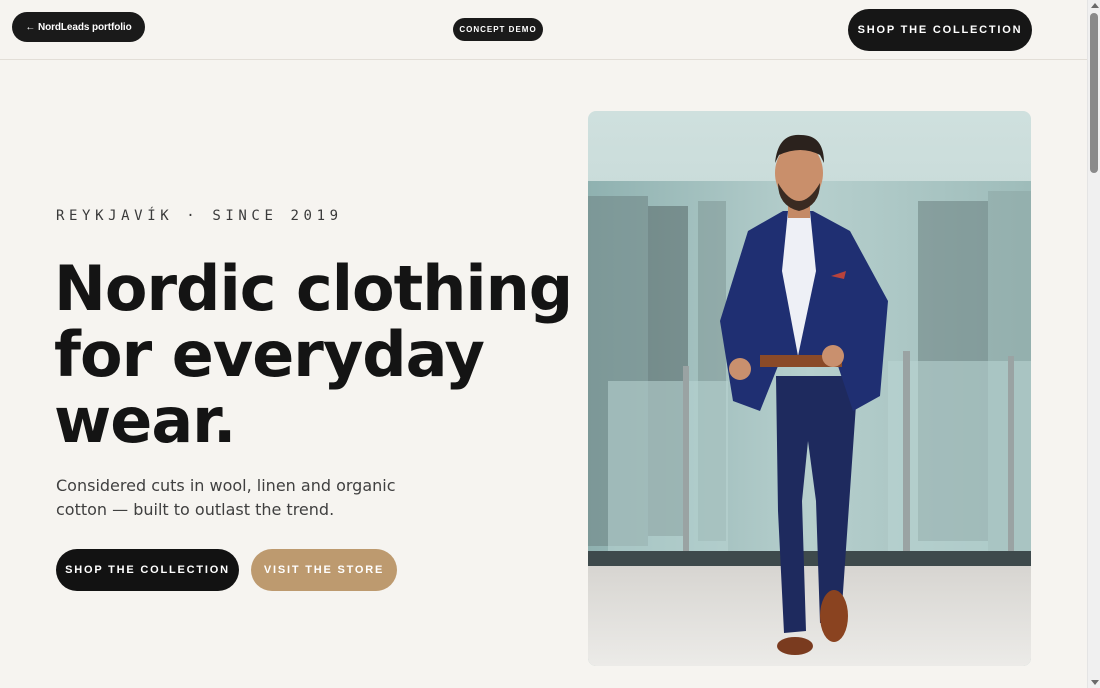 The image size is (1100, 688). I want to click on scrollbar-thumb, so click(1094, 93).